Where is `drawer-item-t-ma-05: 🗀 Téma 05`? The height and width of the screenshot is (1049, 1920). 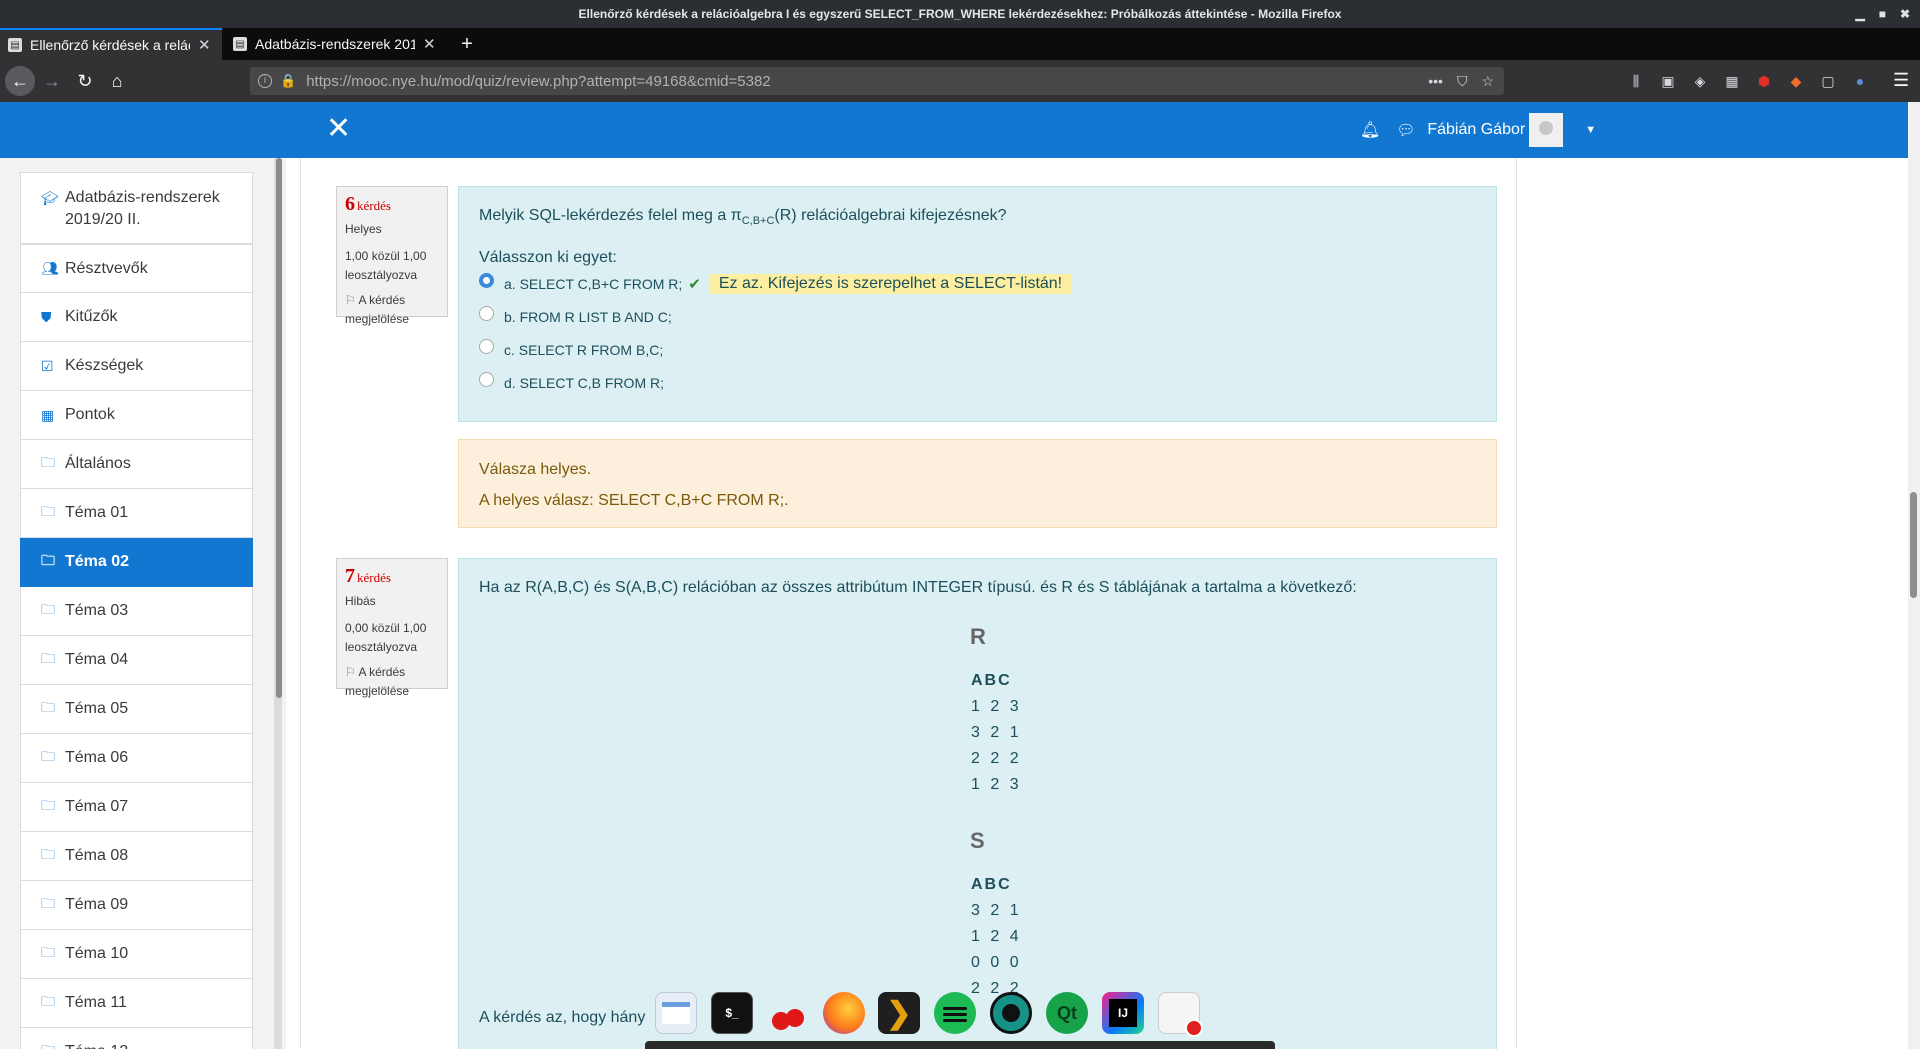 drawer-item-t-ma-05: 🗀 Téma 05 is located at coordinates (136, 709).